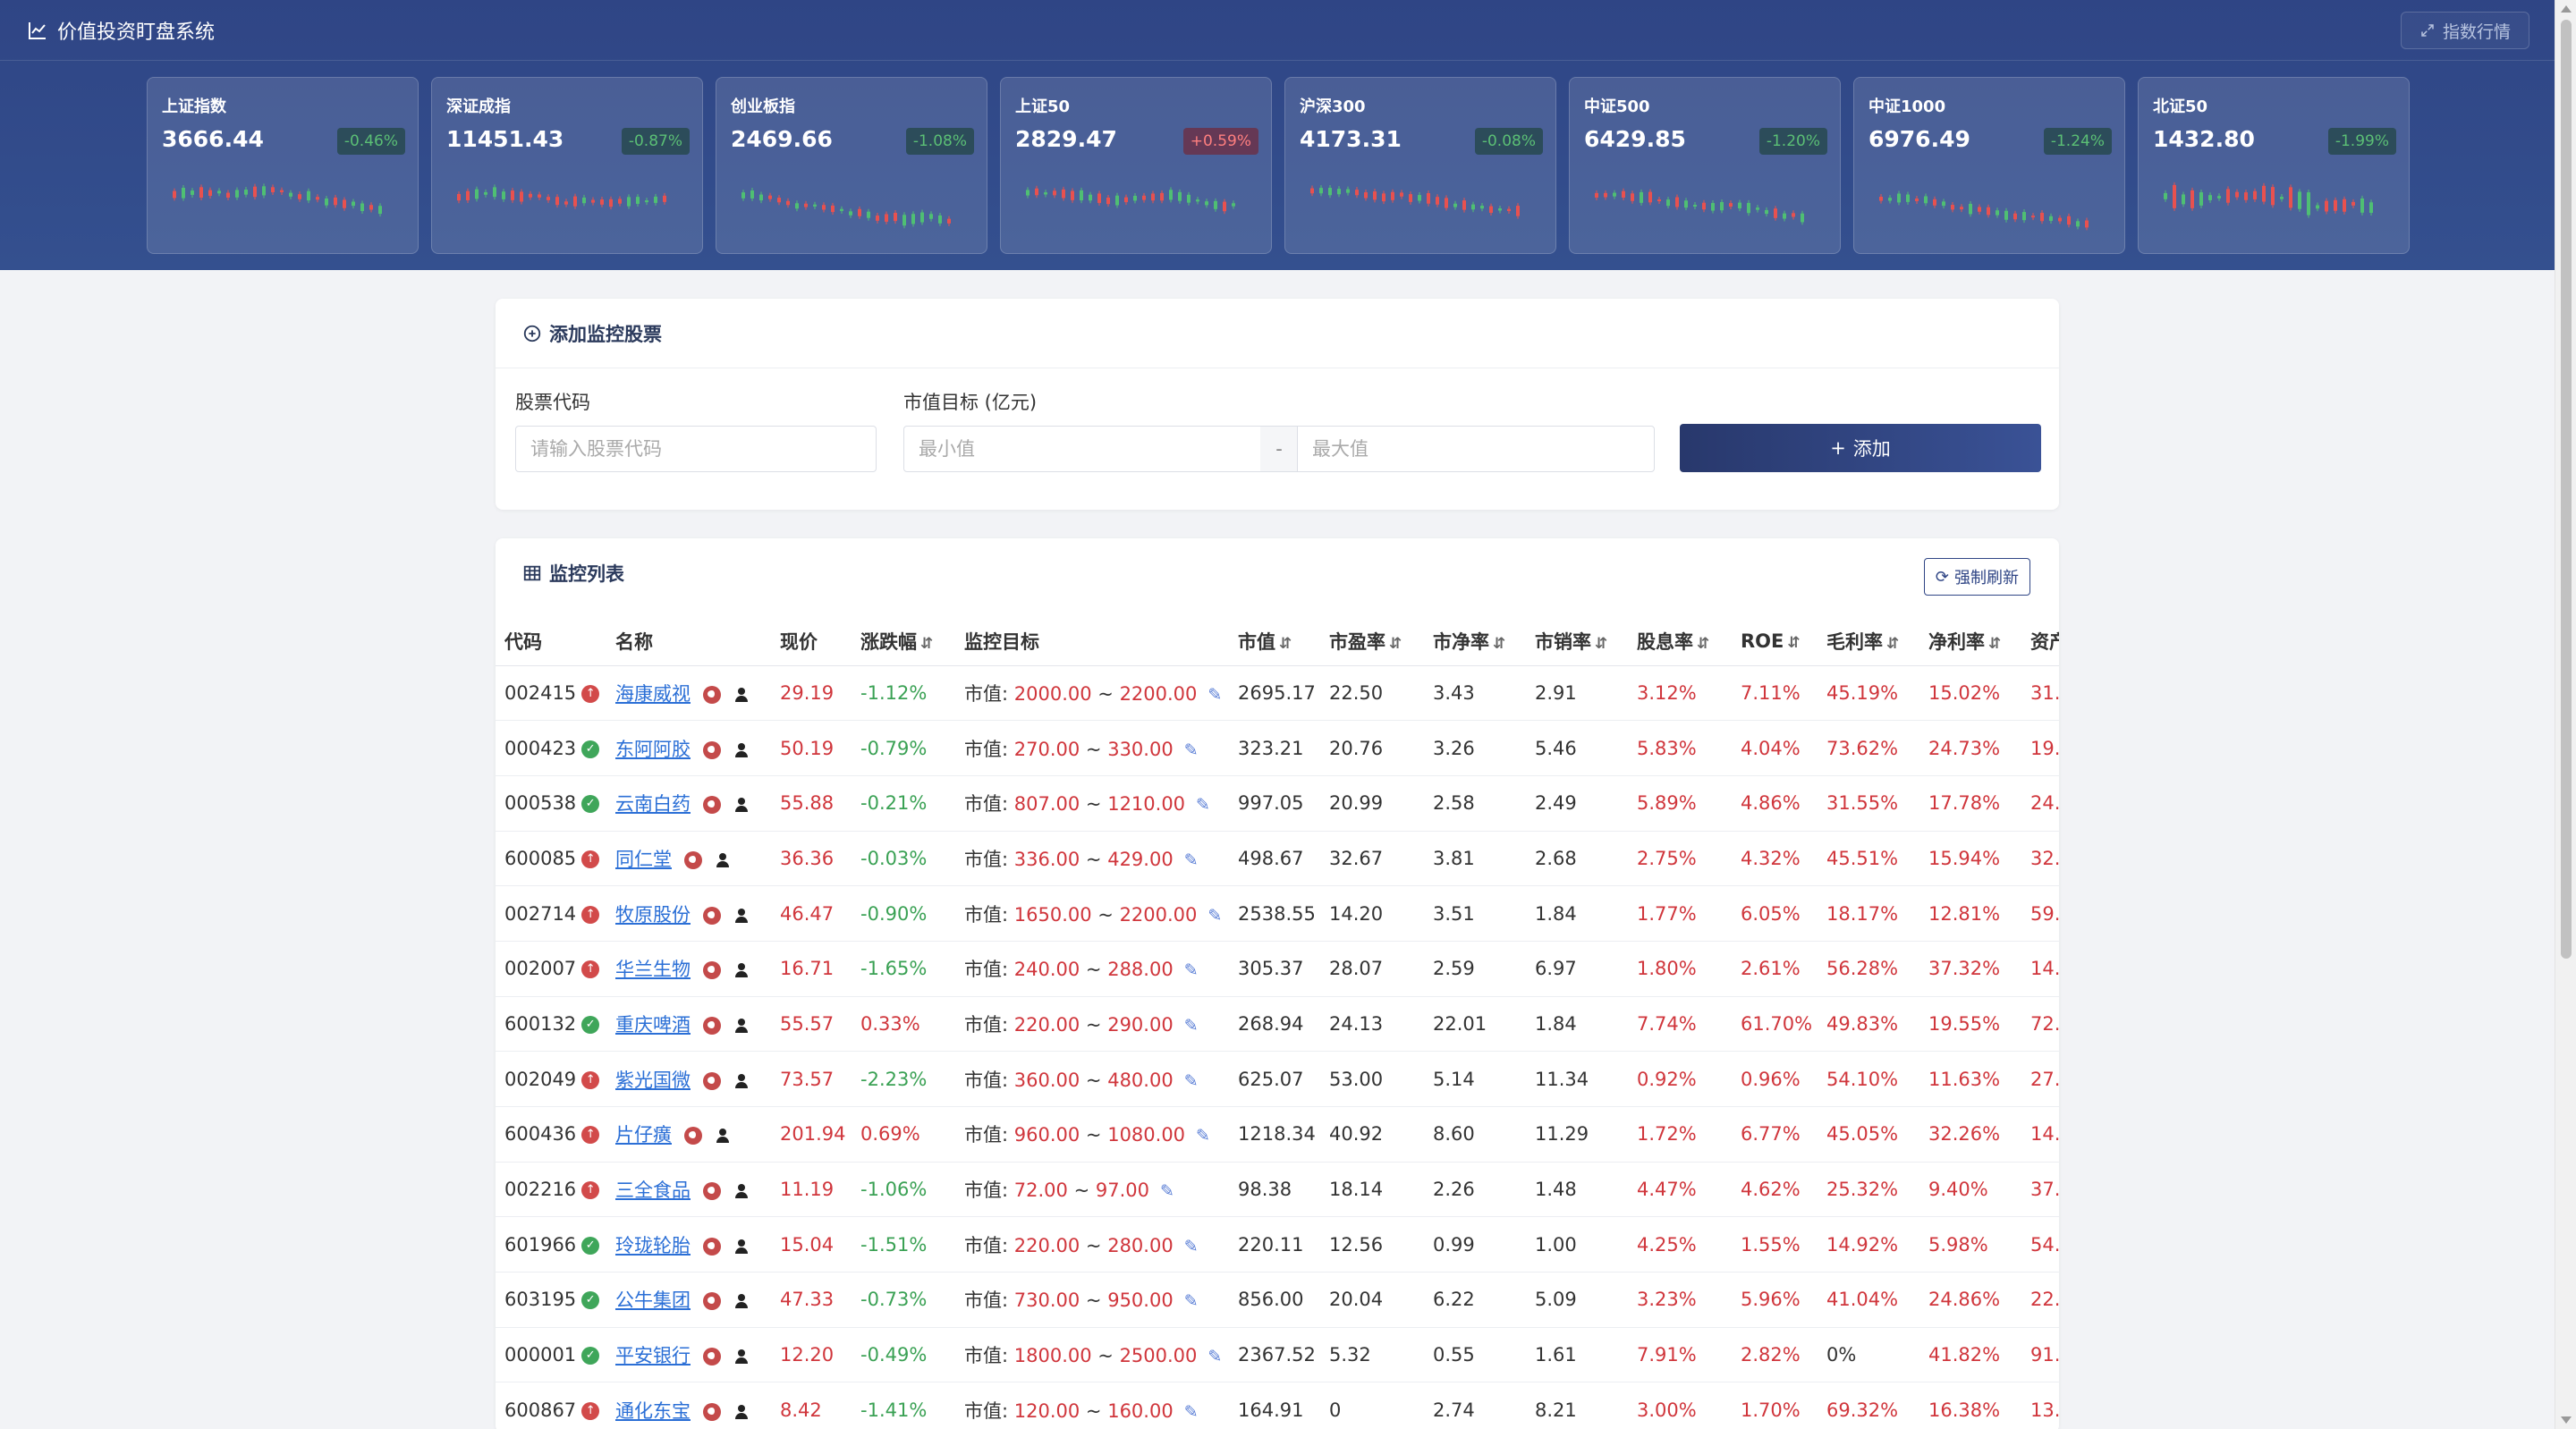 This screenshot has height=1429, width=2576. What do you see at coordinates (1989, 165) in the screenshot?
I see `index-card: 中证1000 6976.49 -1.24%` at bounding box center [1989, 165].